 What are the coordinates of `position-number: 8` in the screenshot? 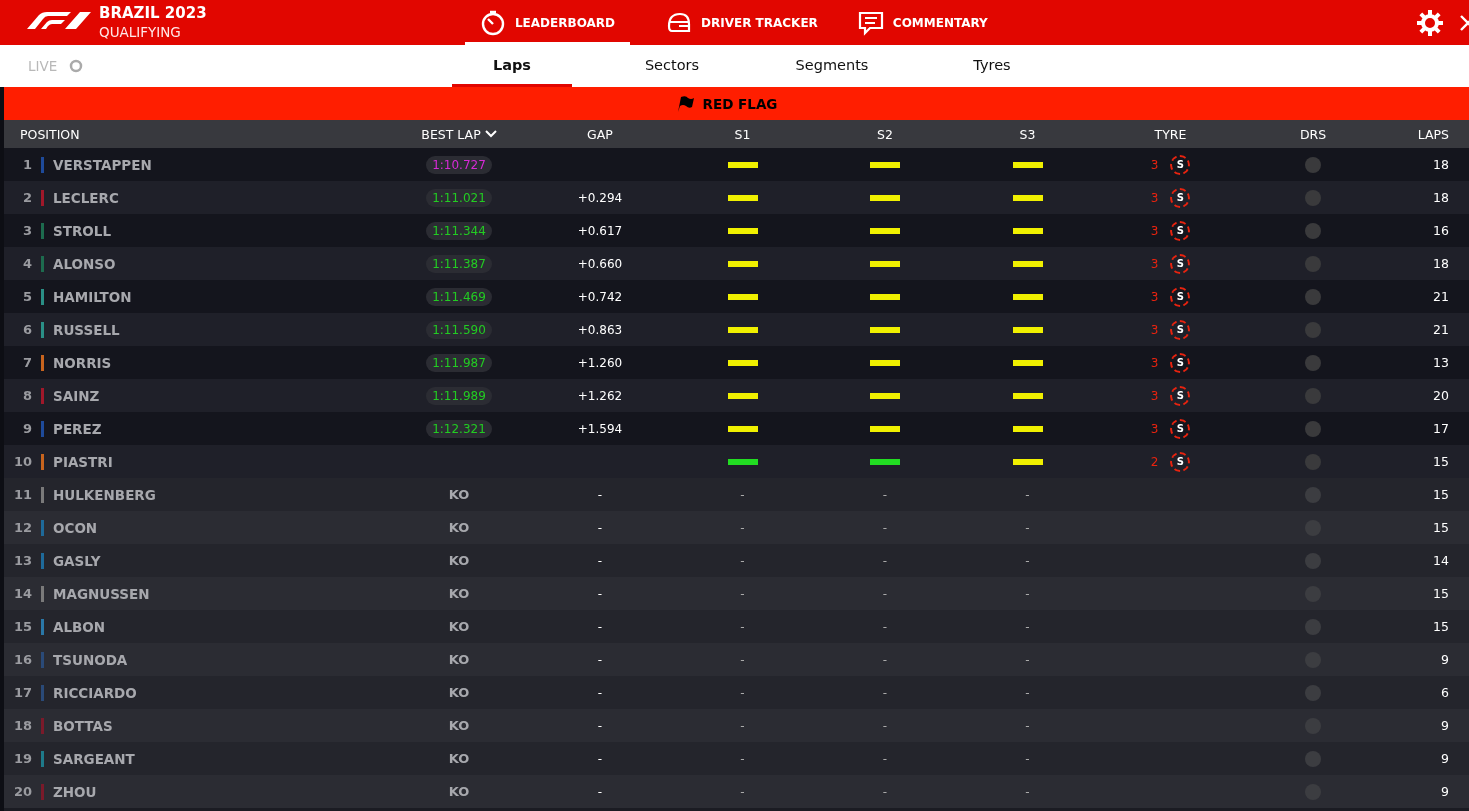 It's located at (26, 395).